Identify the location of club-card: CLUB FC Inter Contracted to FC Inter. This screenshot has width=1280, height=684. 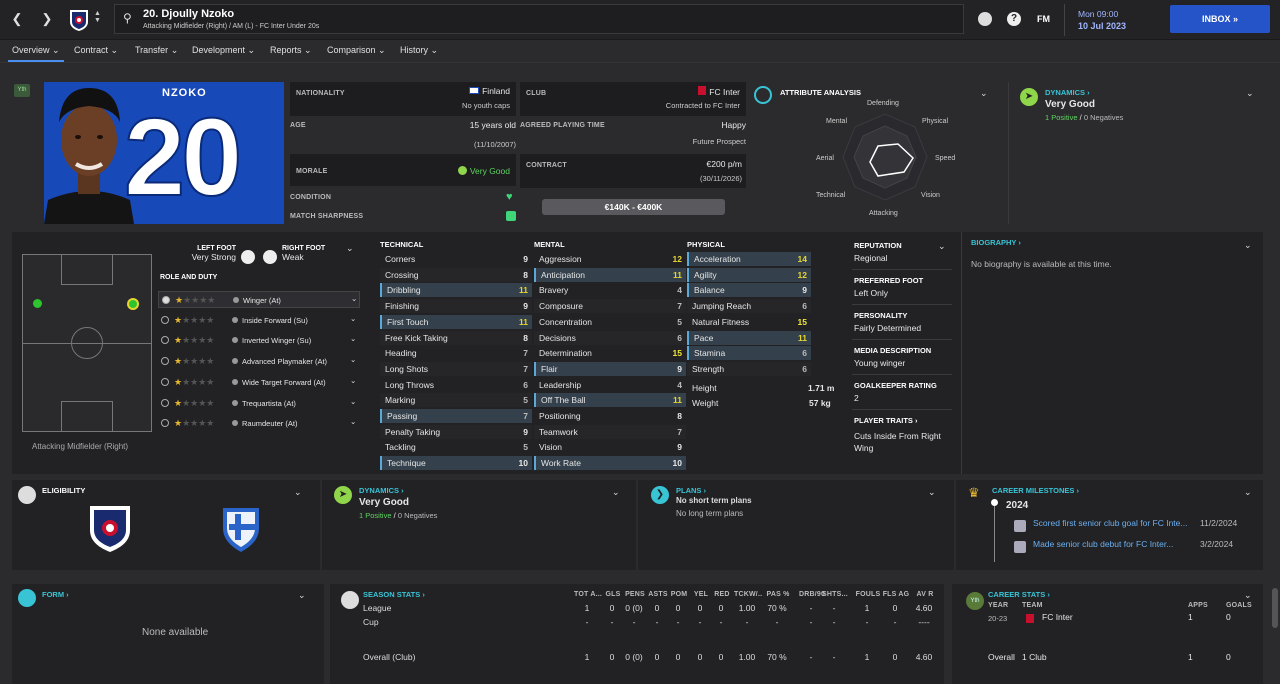
(633, 99).